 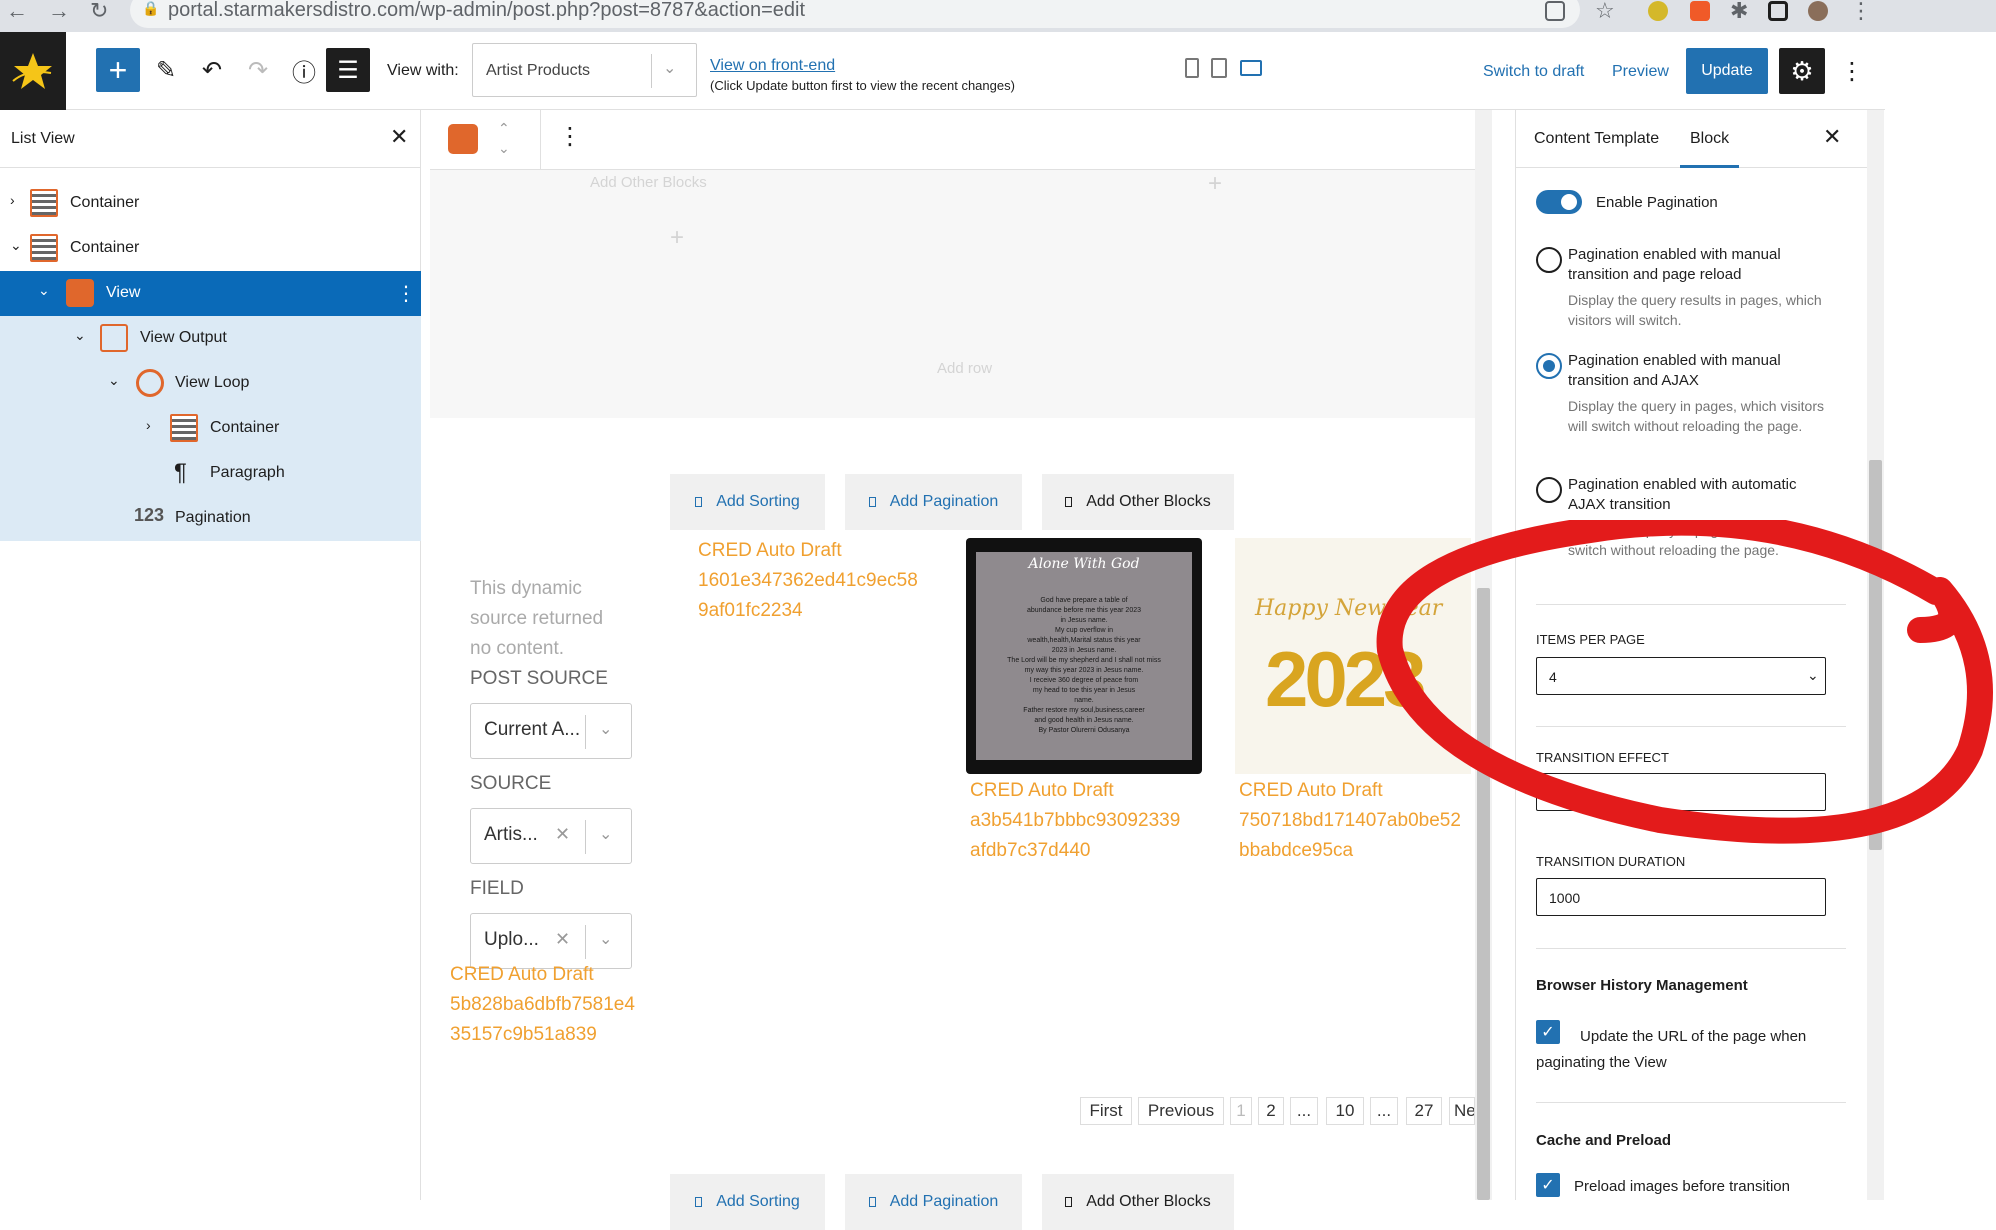 I want to click on bookmark-star-icon: ☆, so click(x=1605, y=11).